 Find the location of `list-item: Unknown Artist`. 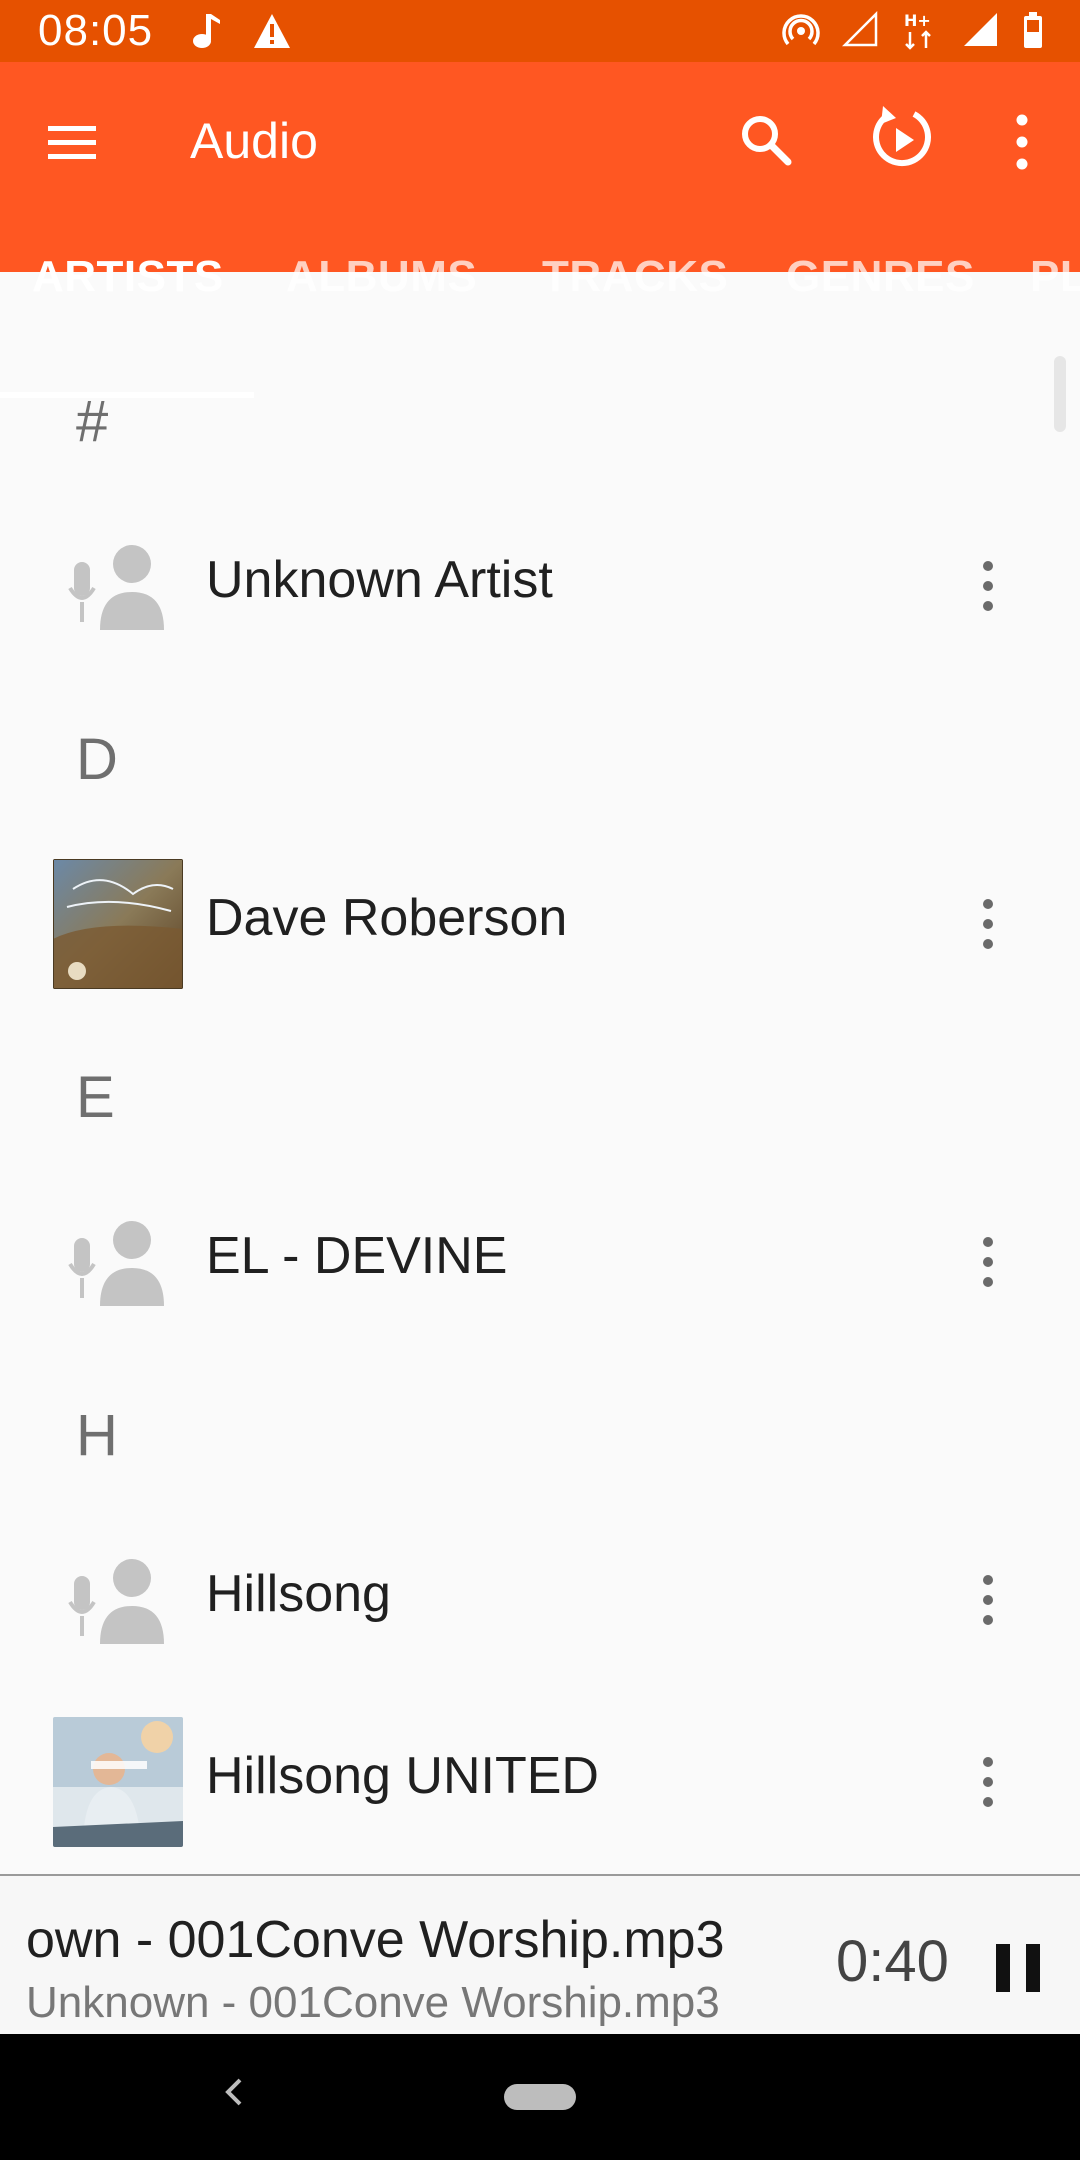

list-item: Unknown Artist is located at coordinates (540, 585).